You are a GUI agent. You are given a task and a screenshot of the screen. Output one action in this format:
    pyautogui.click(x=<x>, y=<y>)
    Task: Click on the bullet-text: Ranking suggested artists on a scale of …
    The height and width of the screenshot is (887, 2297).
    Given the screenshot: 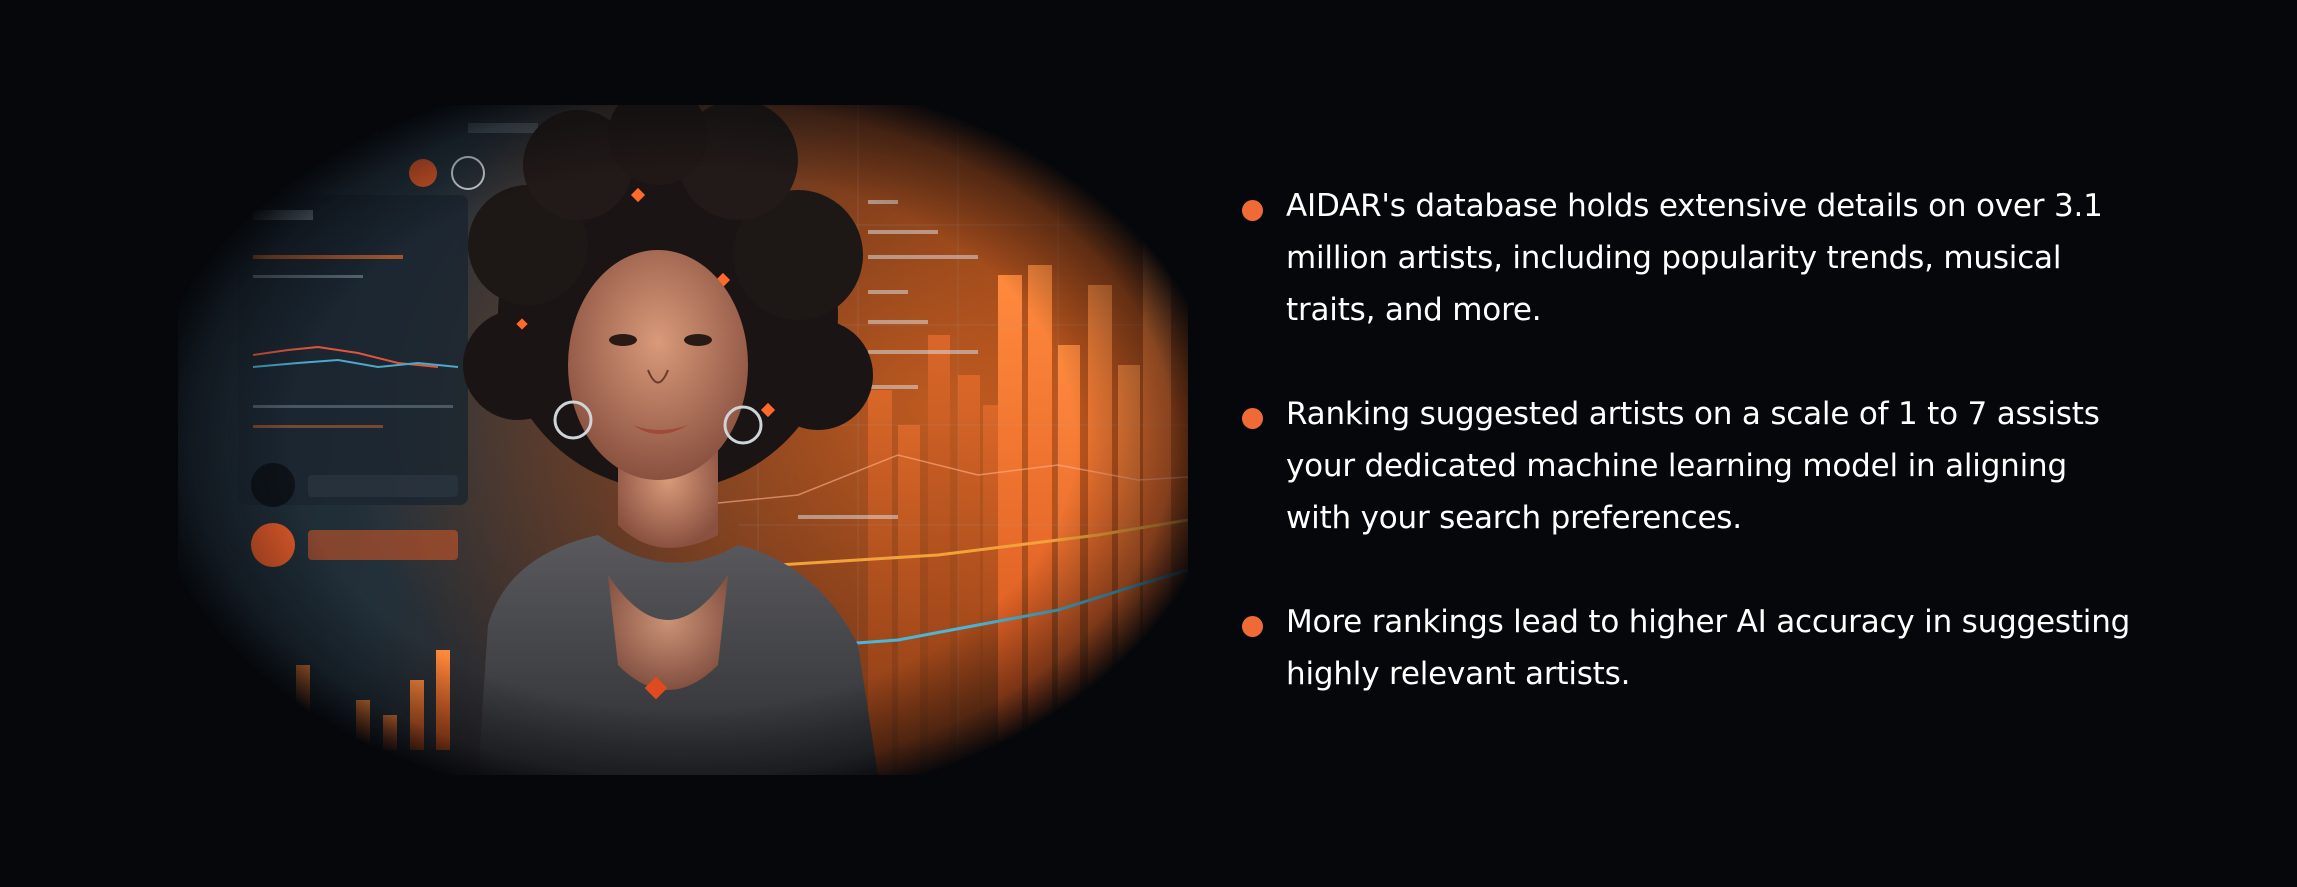 What is the action you would take?
    pyautogui.click(x=1693, y=466)
    